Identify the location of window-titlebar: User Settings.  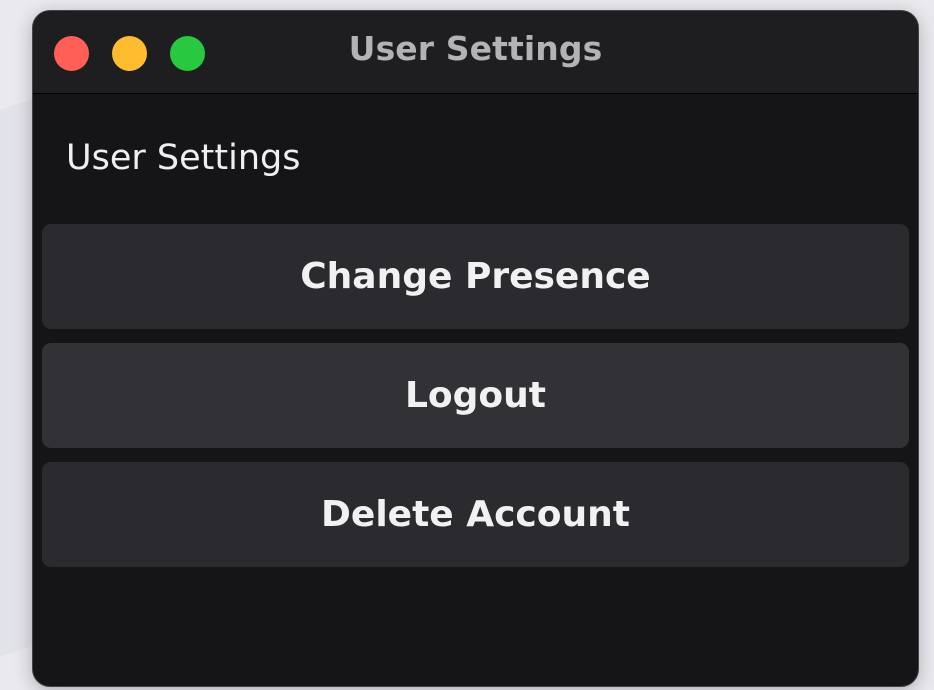
(475, 52).